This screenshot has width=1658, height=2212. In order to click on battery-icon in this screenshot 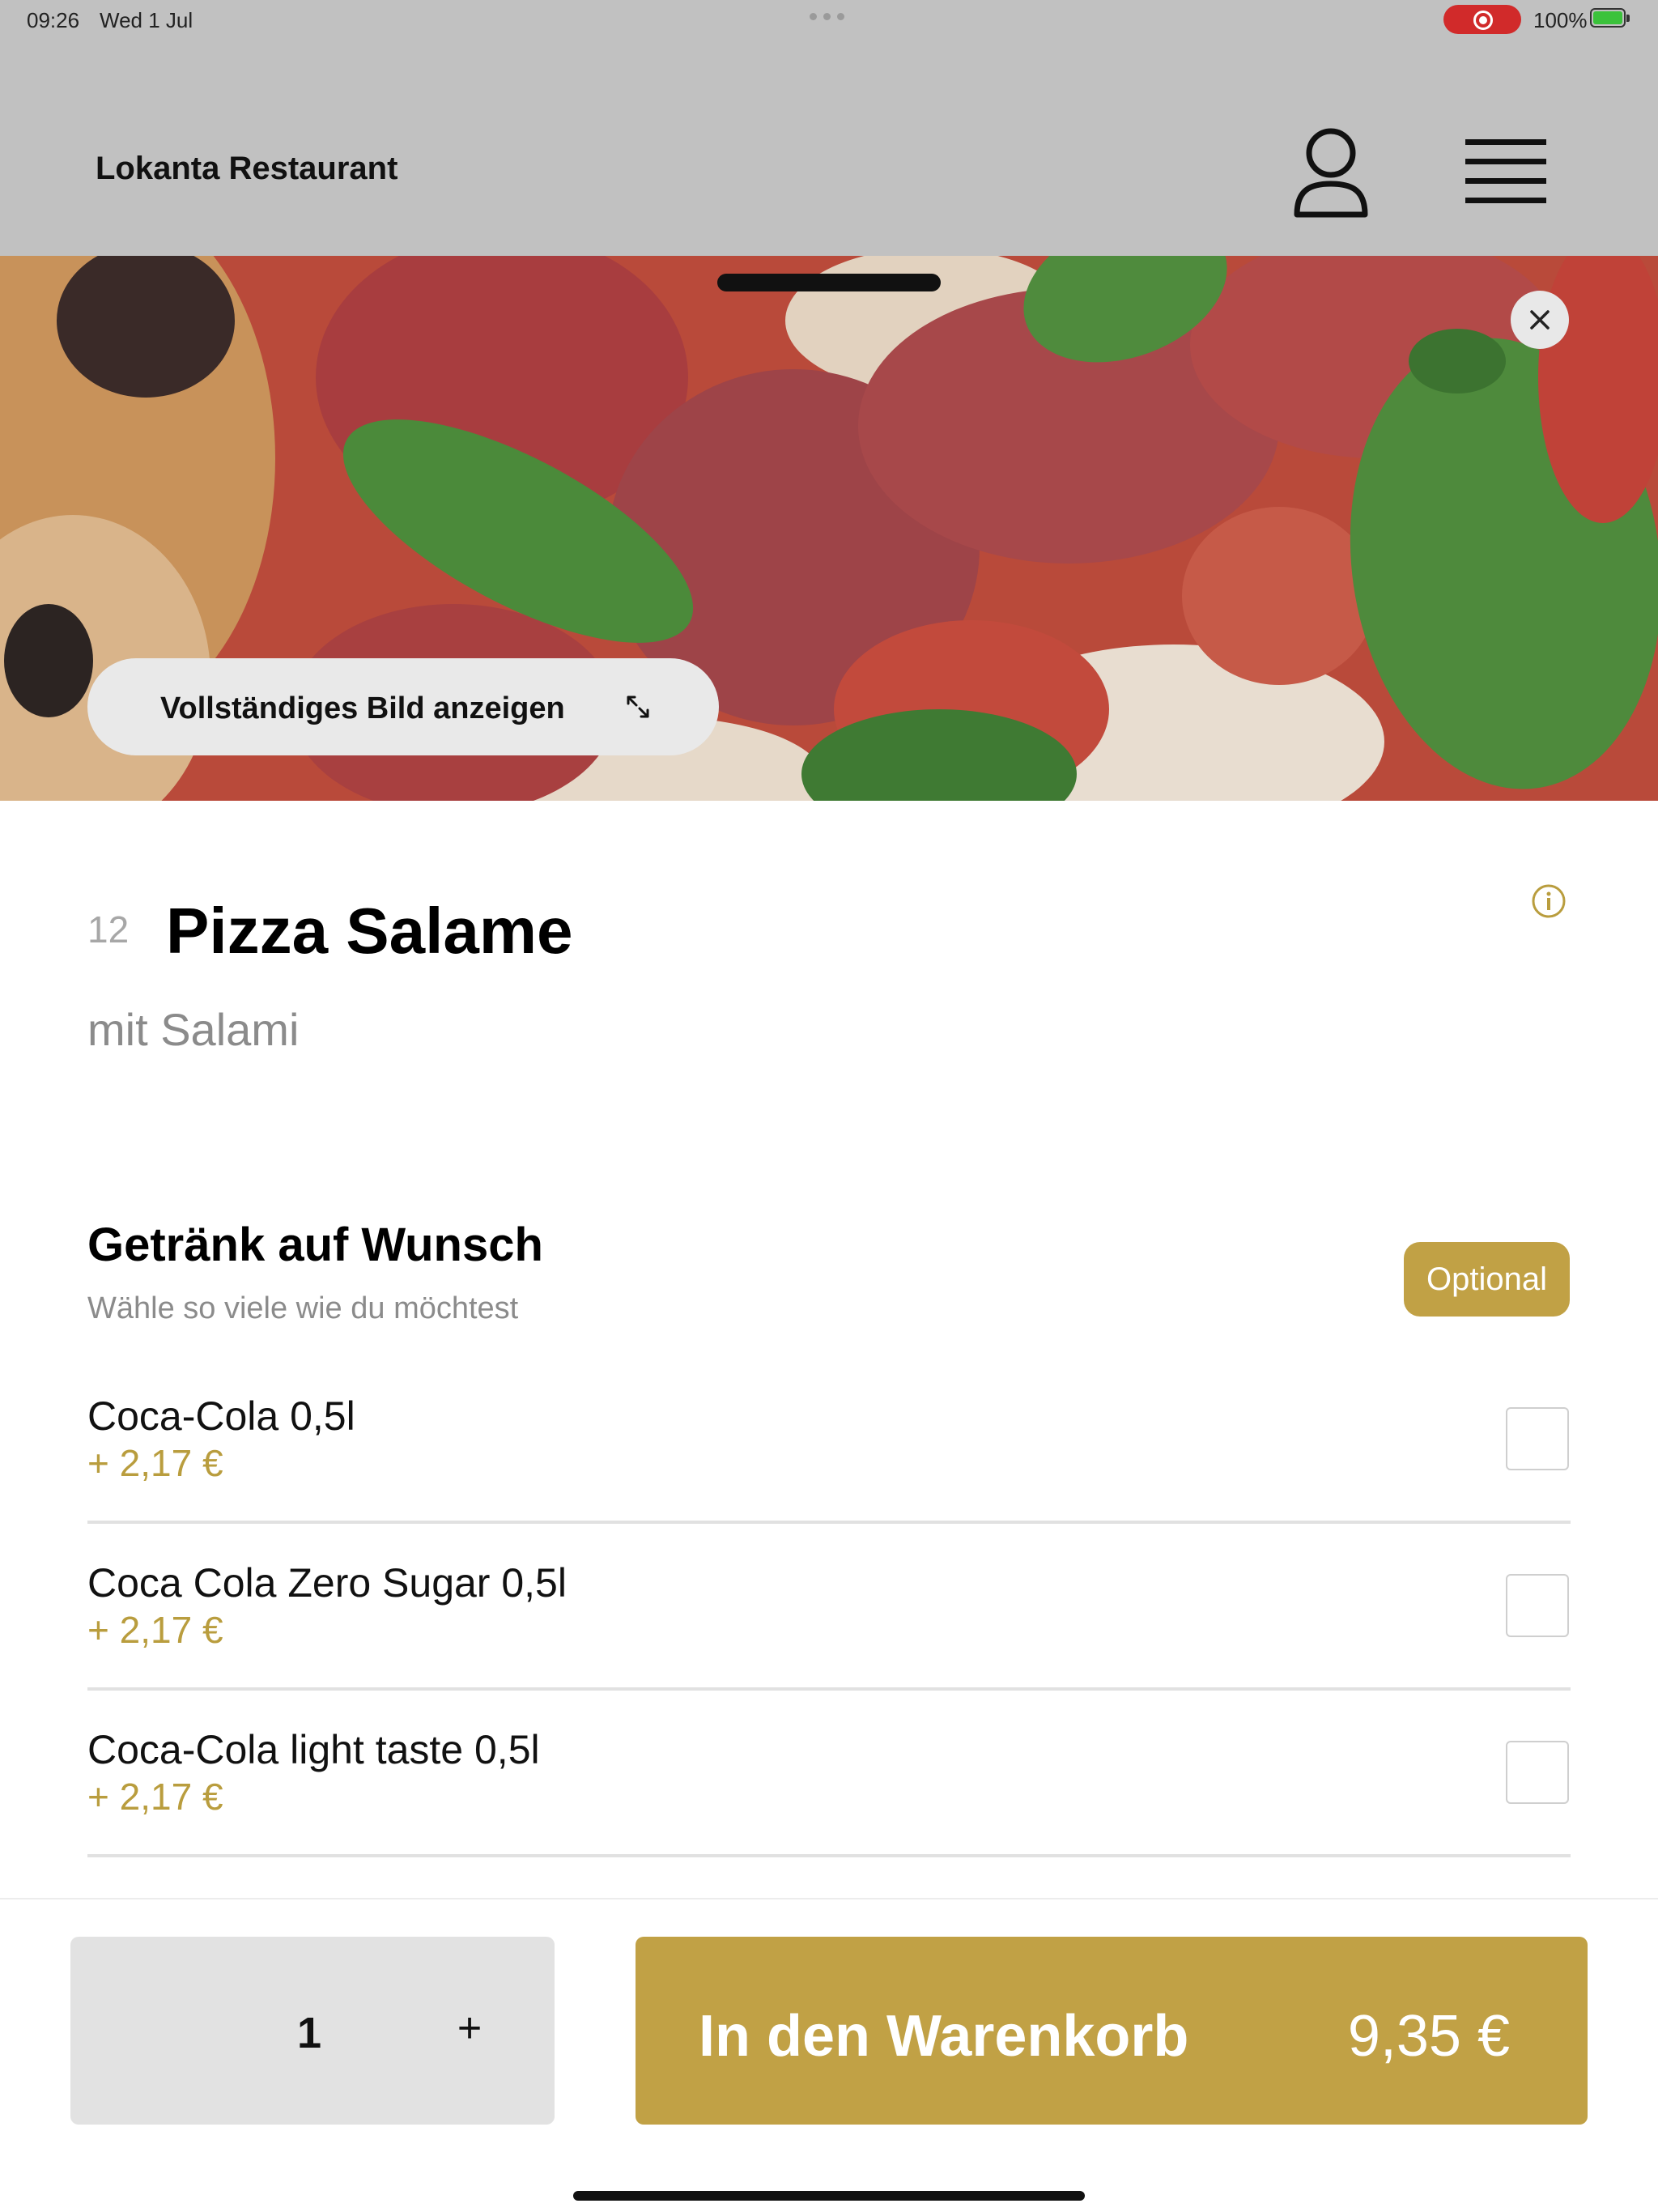, I will do `click(1610, 18)`.